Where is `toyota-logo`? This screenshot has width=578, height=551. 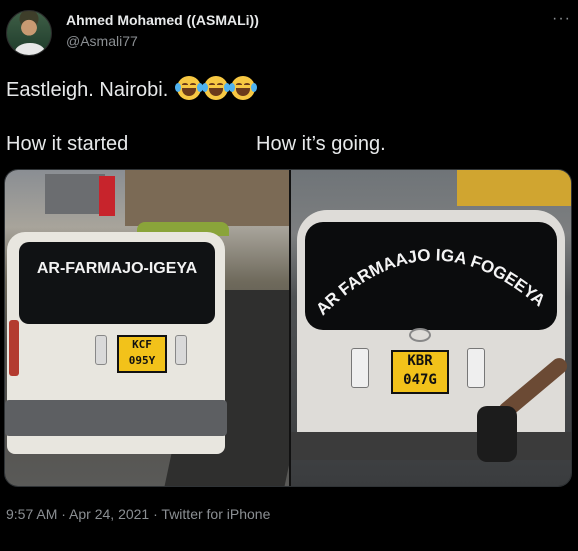
toyota-logo is located at coordinates (420, 335).